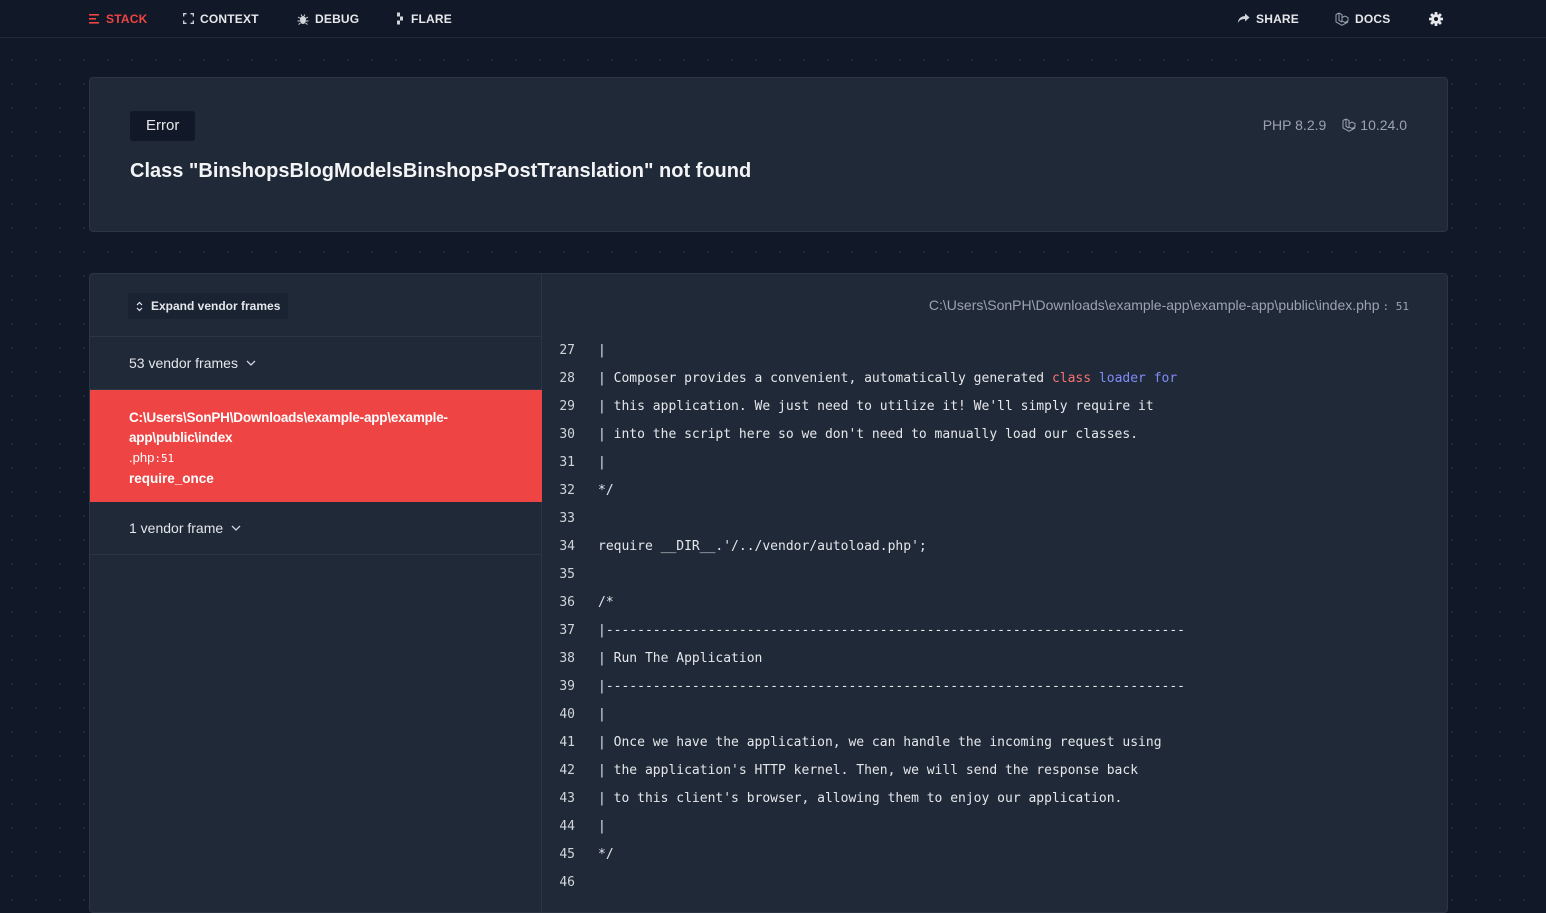  What do you see at coordinates (567, 630) in the screenshot?
I see `line-number: 37` at bounding box center [567, 630].